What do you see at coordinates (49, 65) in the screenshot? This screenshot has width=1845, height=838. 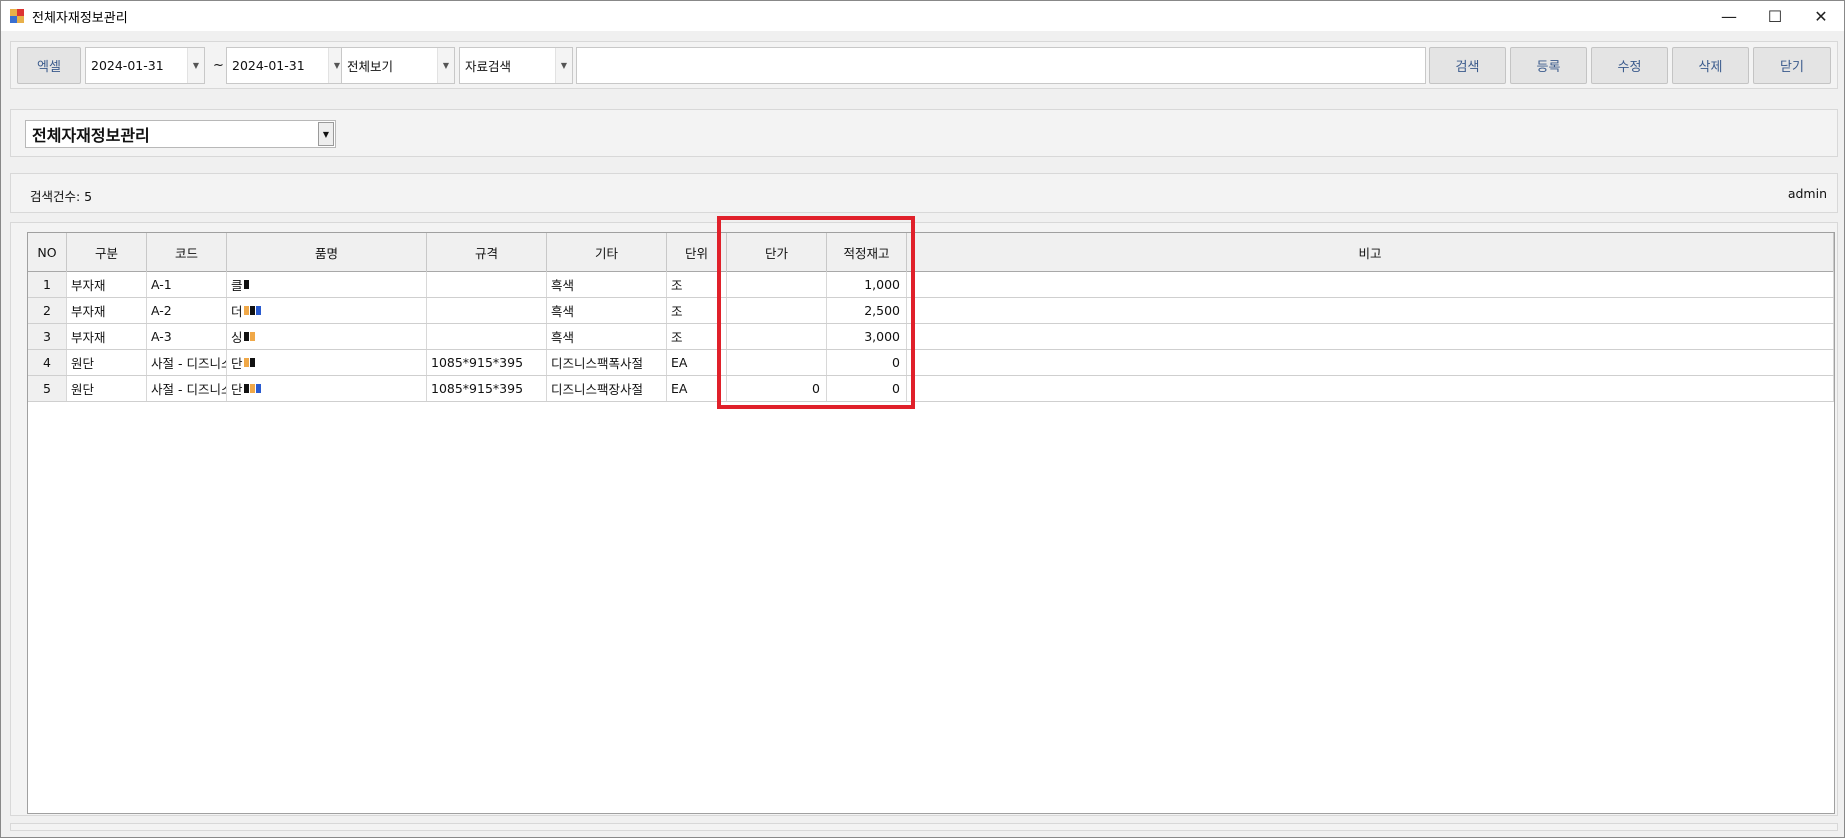 I see `excel-button: 엑셀` at bounding box center [49, 65].